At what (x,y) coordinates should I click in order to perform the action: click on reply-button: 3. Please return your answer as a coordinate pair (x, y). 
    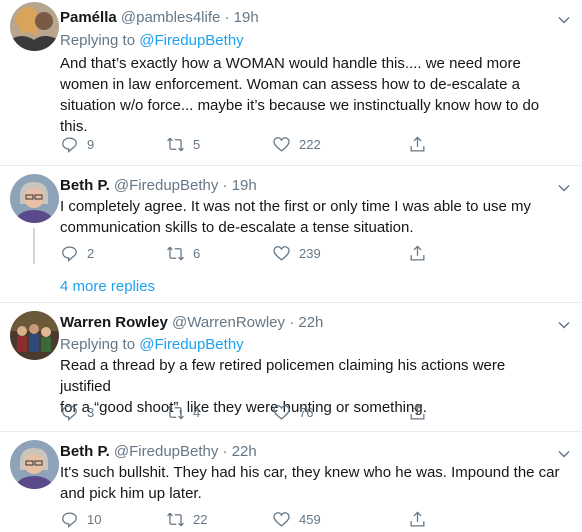
    Looking at the image, I should click on (77, 412).